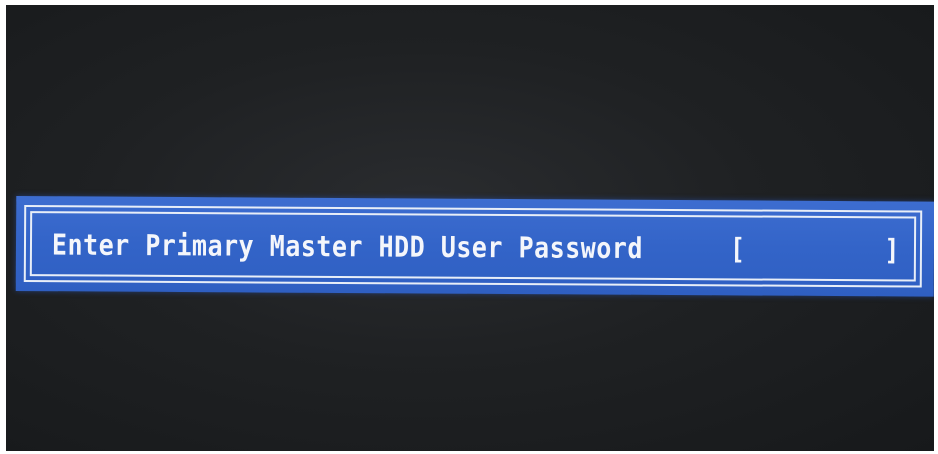 This screenshot has width=938, height=454. Describe the element at coordinates (892, 249) in the screenshot. I see `password-field-close-bracket: ]` at that location.